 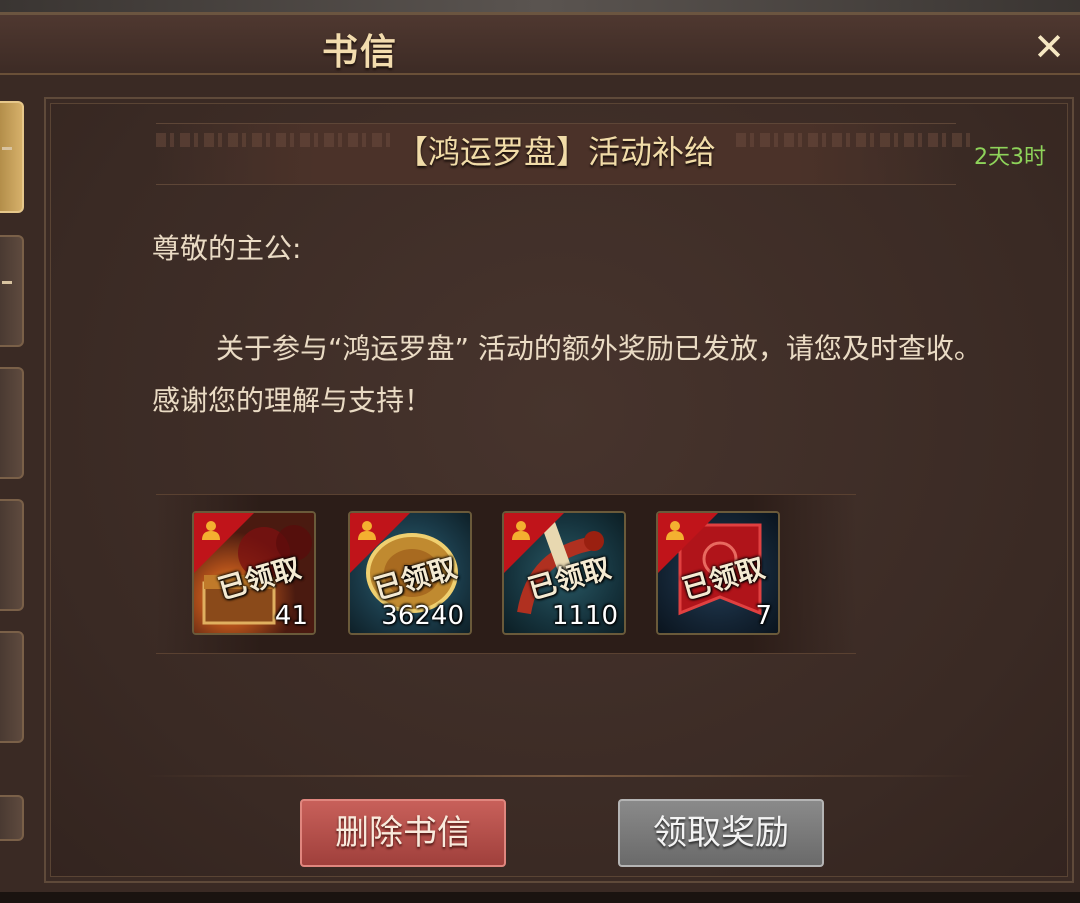 I want to click on reward-item-1: 已领取 41, so click(x=254, y=573).